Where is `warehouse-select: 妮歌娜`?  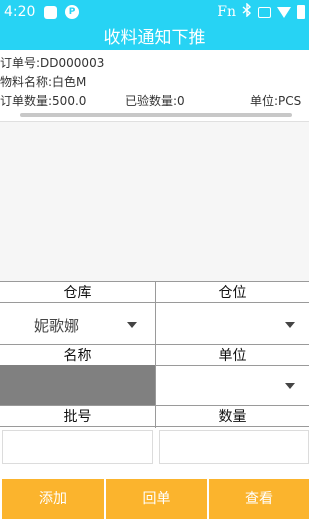
warehouse-select: 妮歌娜 is located at coordinates (77, 324).